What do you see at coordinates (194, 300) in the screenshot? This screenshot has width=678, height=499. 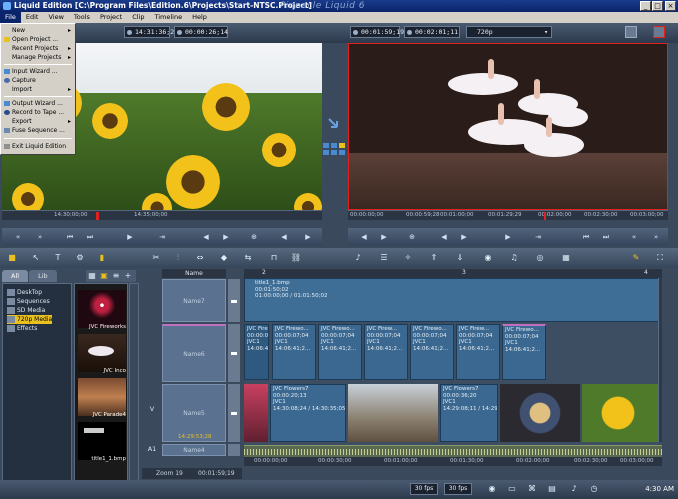 I see `track-header-7: Name7` at bounding box center [194, 300].